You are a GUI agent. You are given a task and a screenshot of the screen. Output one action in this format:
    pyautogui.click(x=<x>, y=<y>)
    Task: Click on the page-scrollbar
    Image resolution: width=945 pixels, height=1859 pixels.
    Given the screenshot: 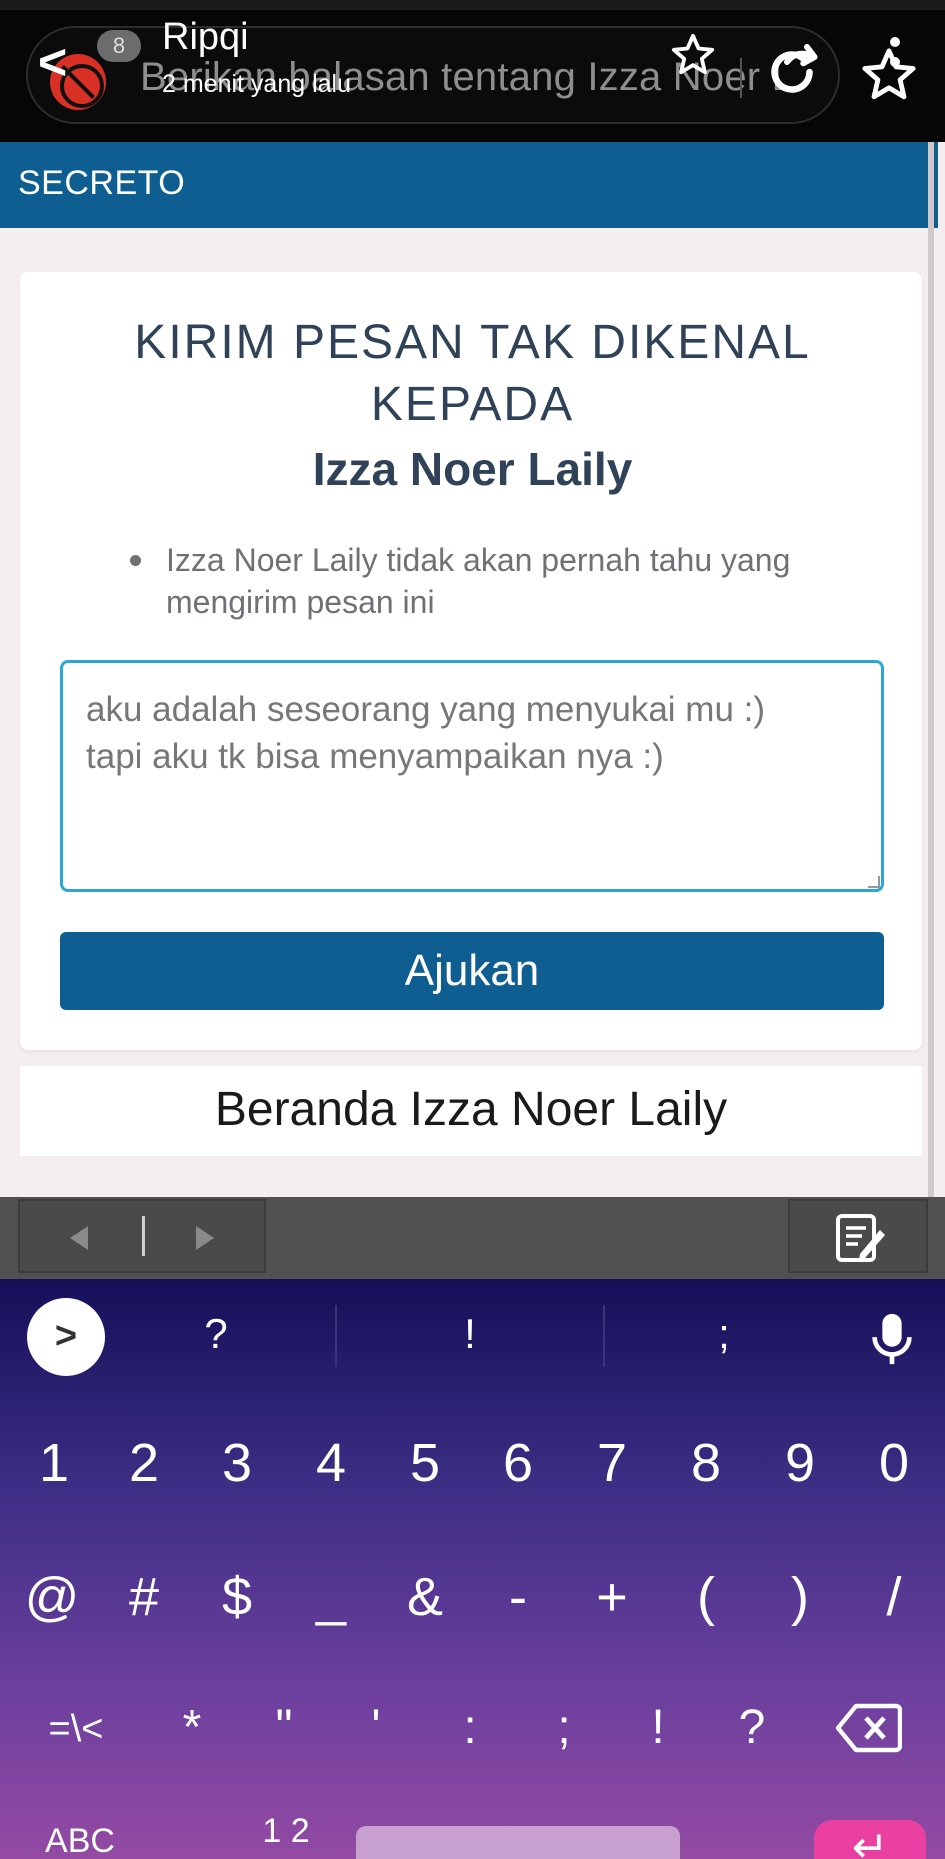 What is the action you would take?
    pyautogui.click(x=931, y=669)
    